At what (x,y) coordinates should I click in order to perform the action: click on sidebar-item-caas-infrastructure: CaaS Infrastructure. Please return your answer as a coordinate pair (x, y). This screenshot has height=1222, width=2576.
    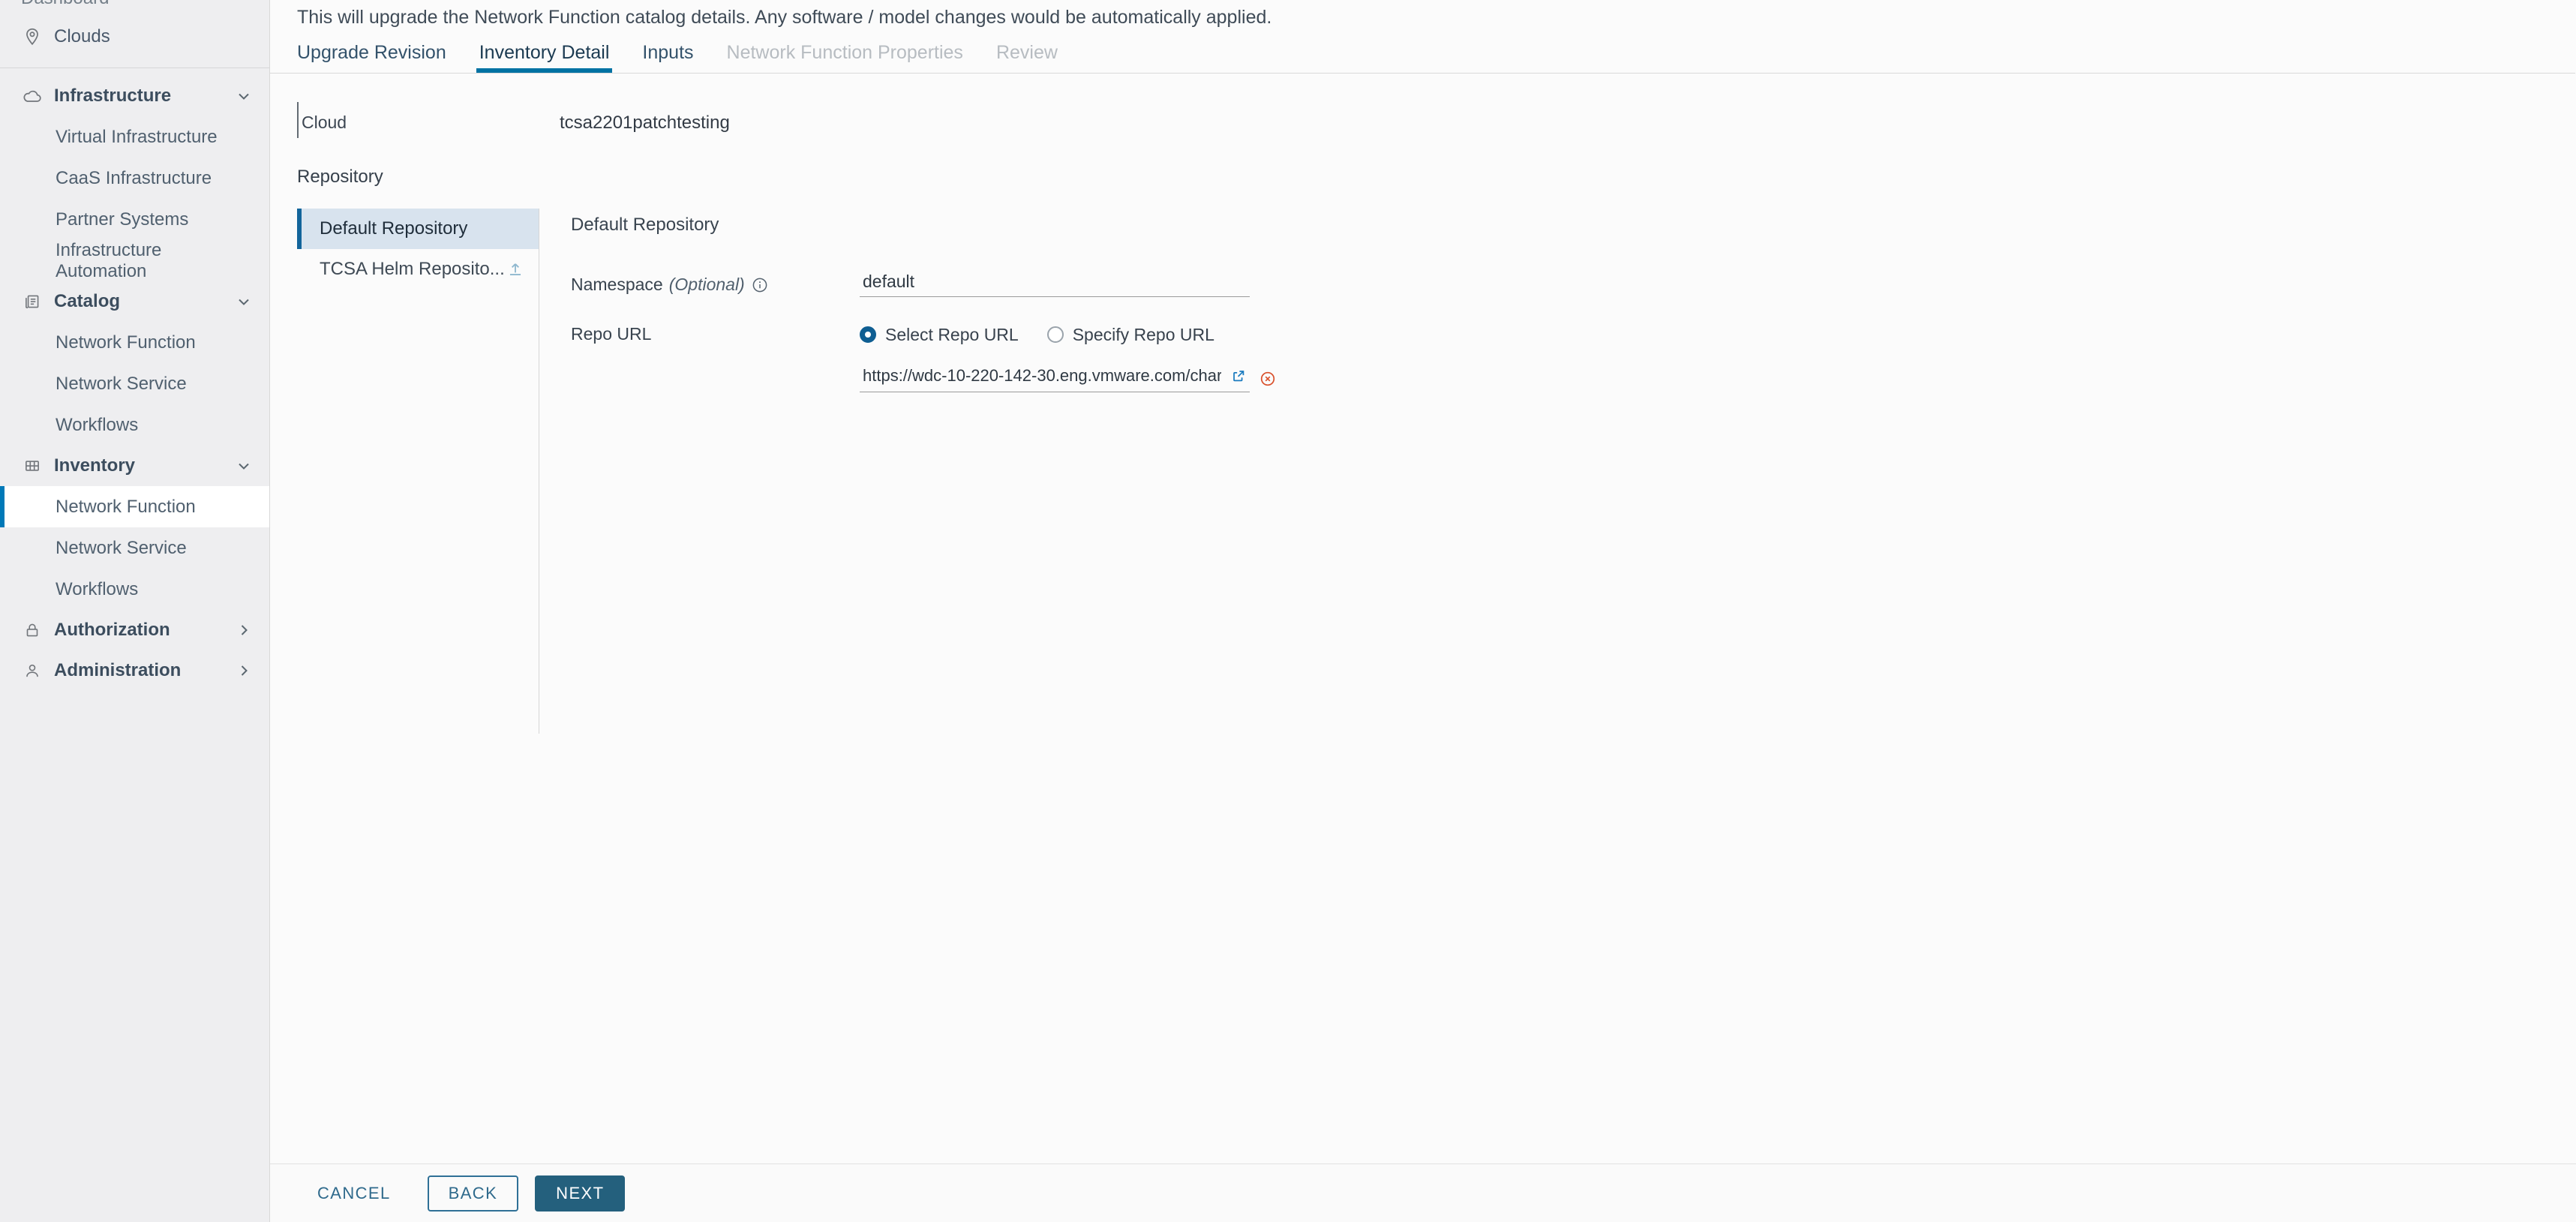
    Looking at the image, I should click on (134, 178).